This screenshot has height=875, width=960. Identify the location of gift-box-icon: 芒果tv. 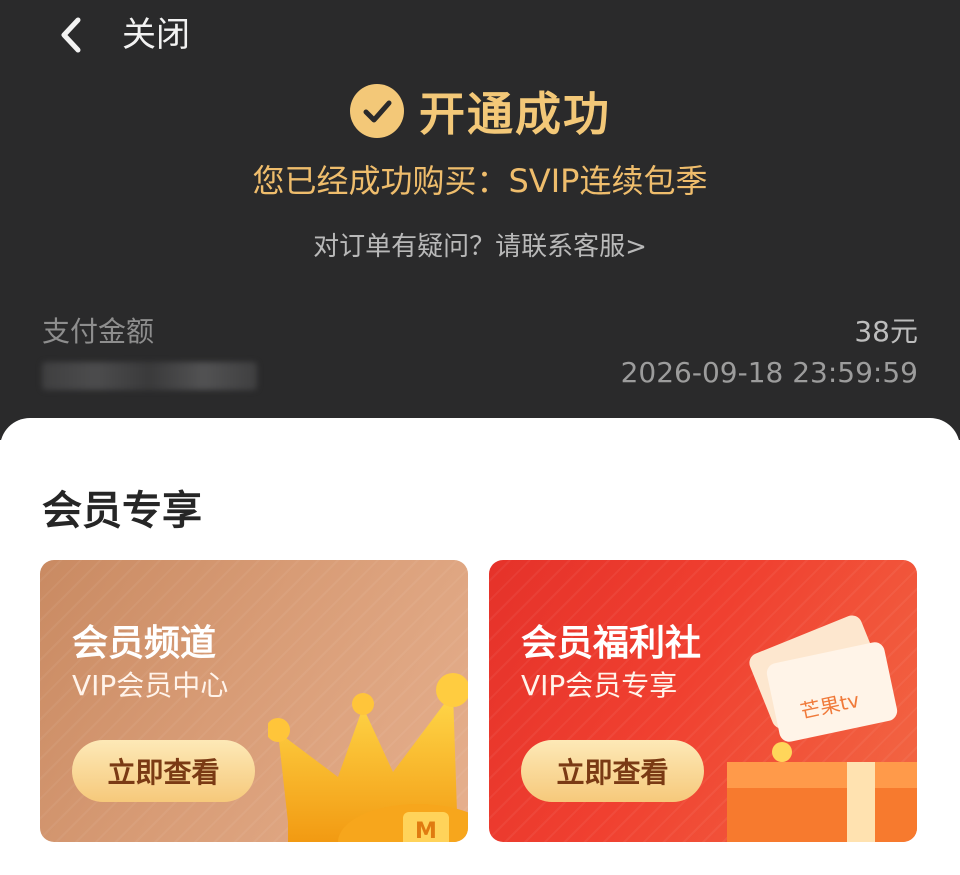
(822, 728).